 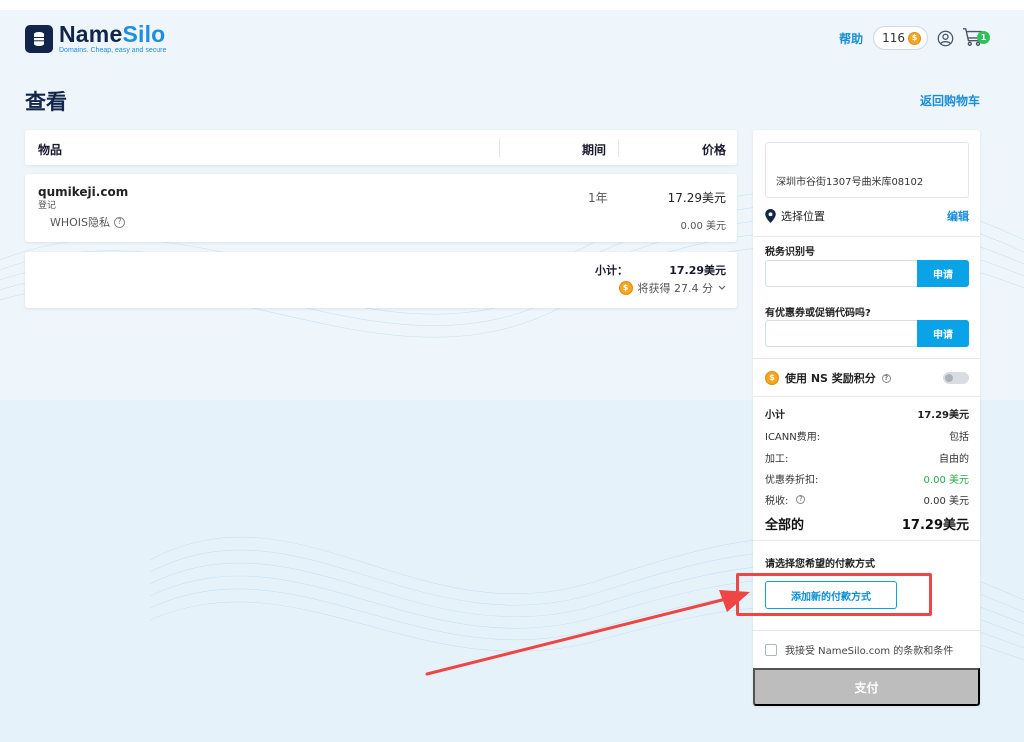 What do you see at coordinates (983, 37) in the screenshot?
I see `cart-count-badge: 1` at bounding box center [983, 37].